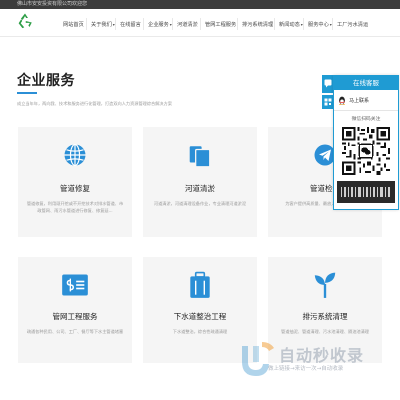  I want to click on card-title: 下水道整治工程, so click(200, 316).